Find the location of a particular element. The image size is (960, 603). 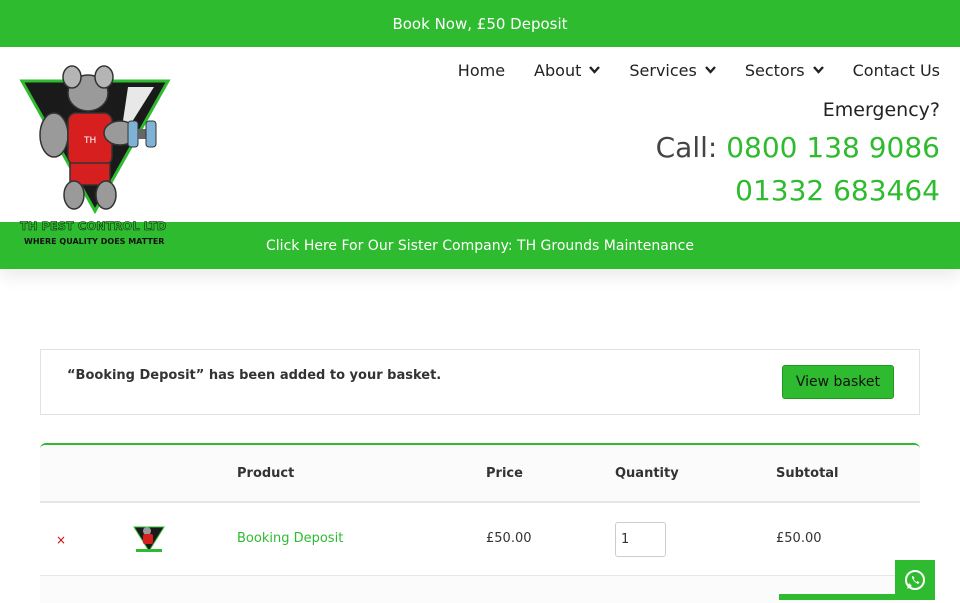

phone-secondary-link: 01332 683464 is located at coordinates (837, 190).